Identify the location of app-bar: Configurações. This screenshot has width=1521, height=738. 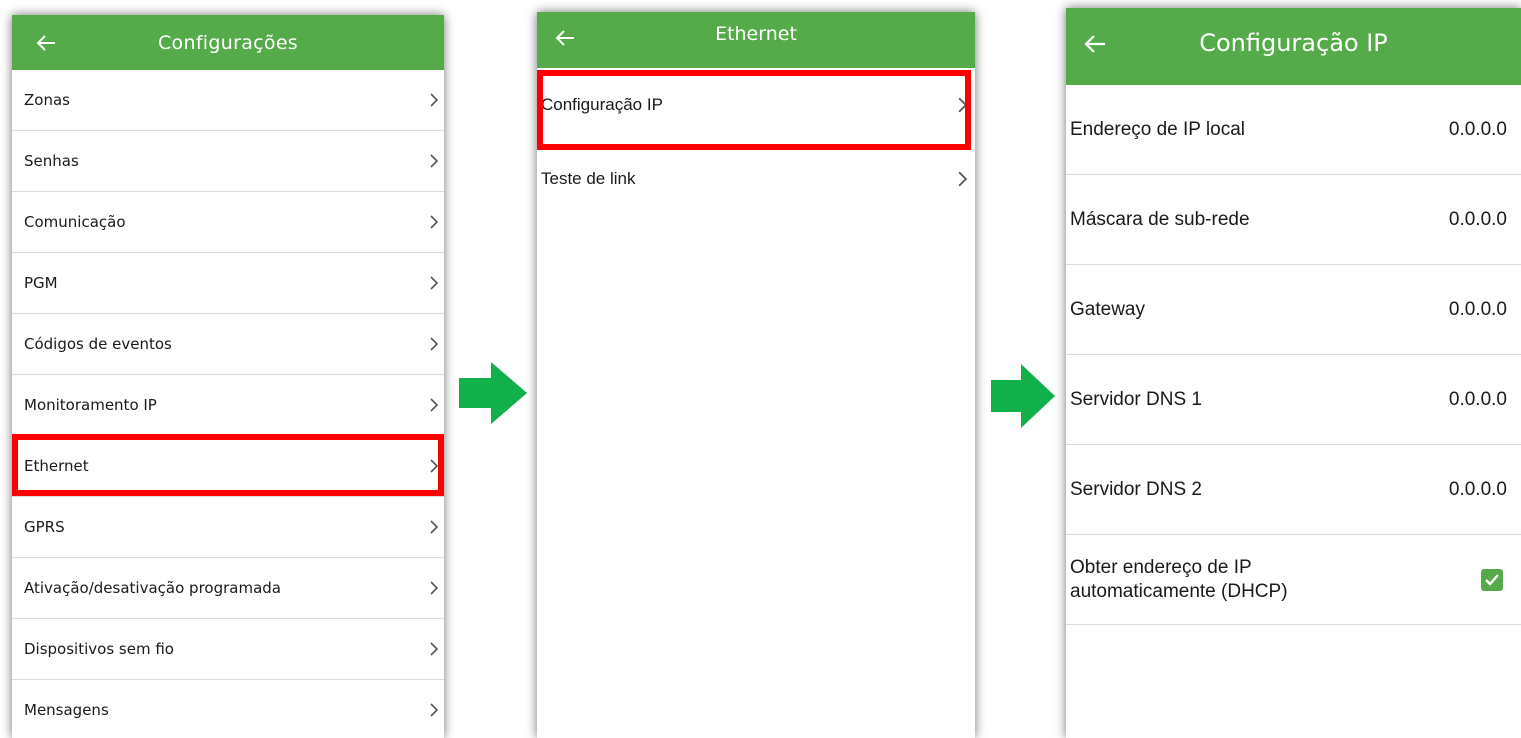
(228, 42).